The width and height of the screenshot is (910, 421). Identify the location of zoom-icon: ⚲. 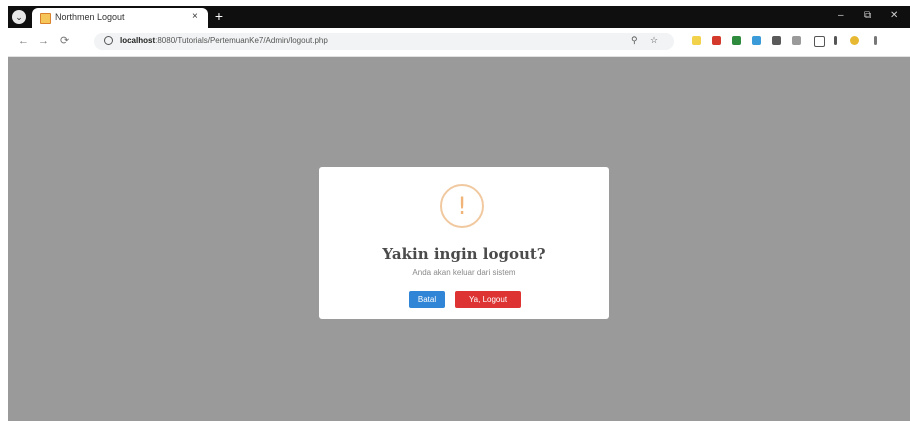
(634, 40).